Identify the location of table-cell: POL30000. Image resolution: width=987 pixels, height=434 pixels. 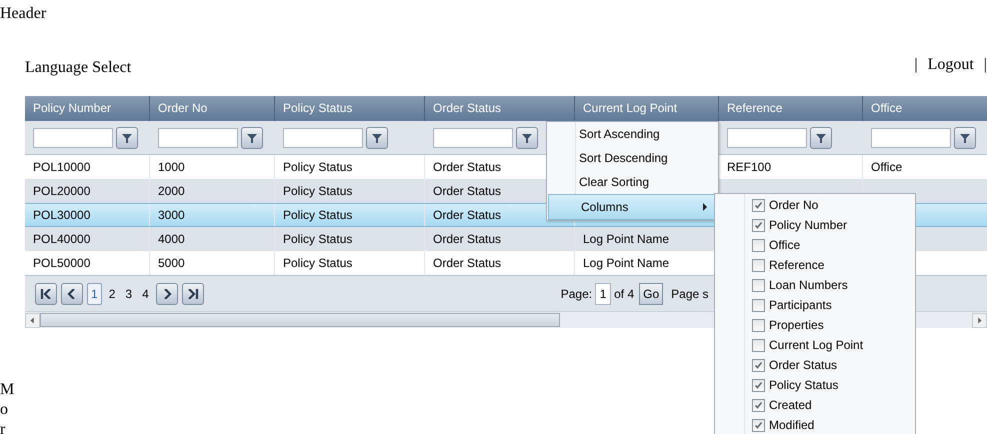
(61, 215).